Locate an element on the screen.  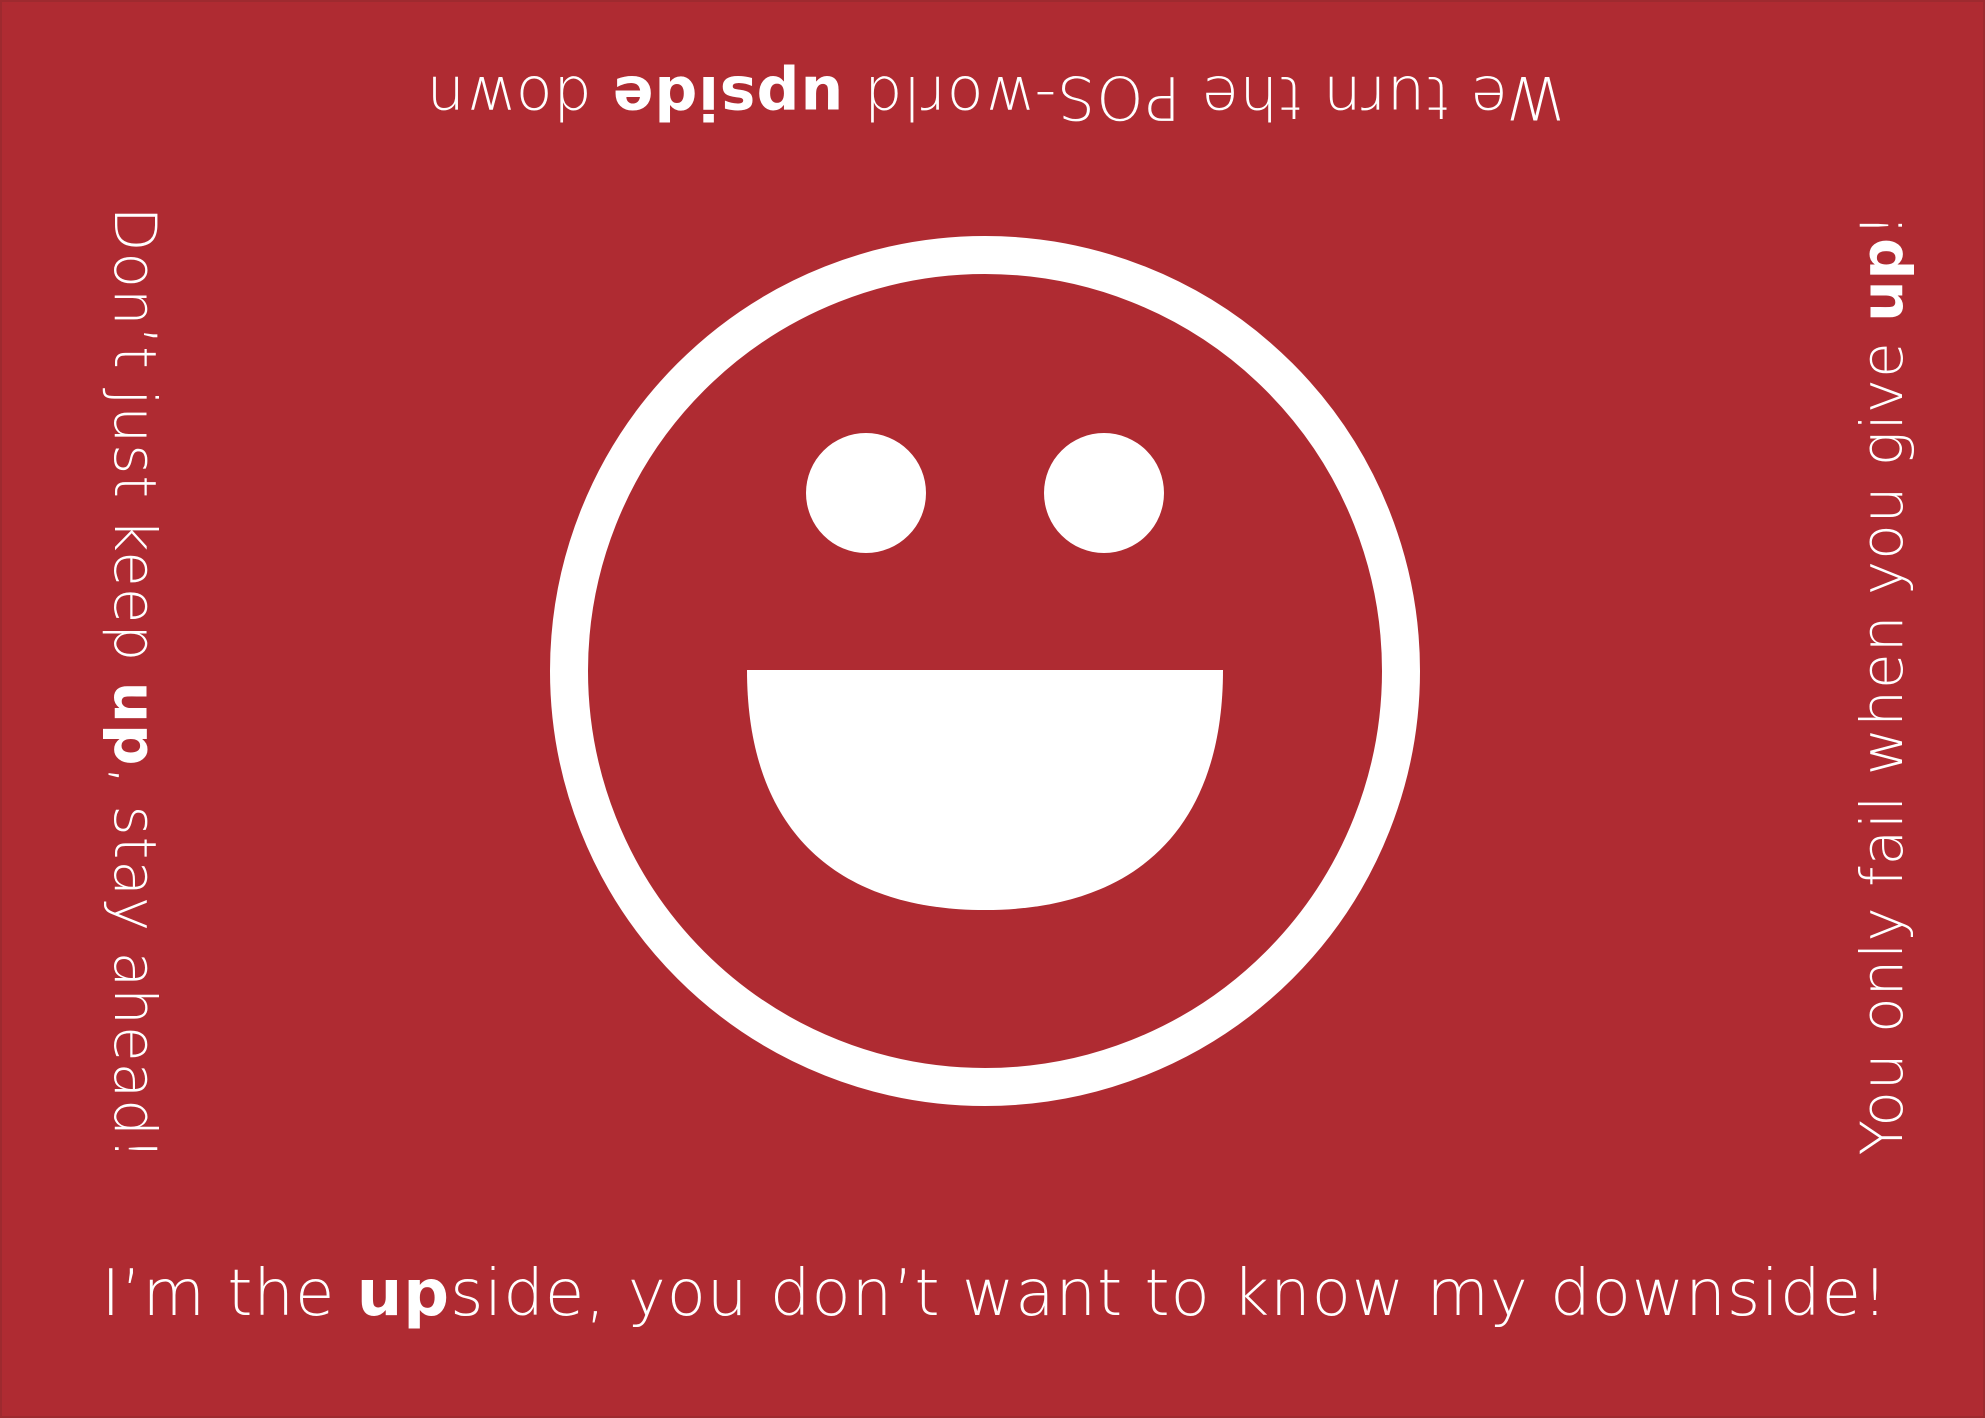
slogan-left: Don’t just keep up, stay ahead! is located at coordinates (135, 684).